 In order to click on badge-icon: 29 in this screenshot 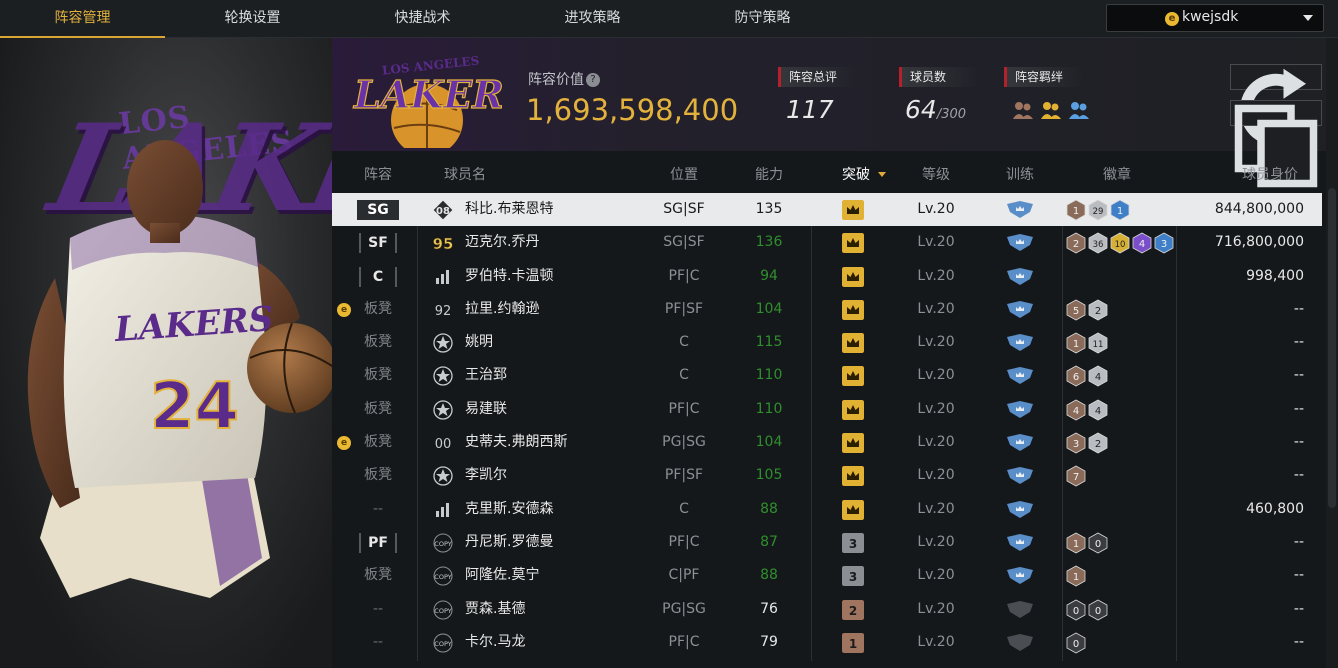, I will do `click(1098, 210)`.